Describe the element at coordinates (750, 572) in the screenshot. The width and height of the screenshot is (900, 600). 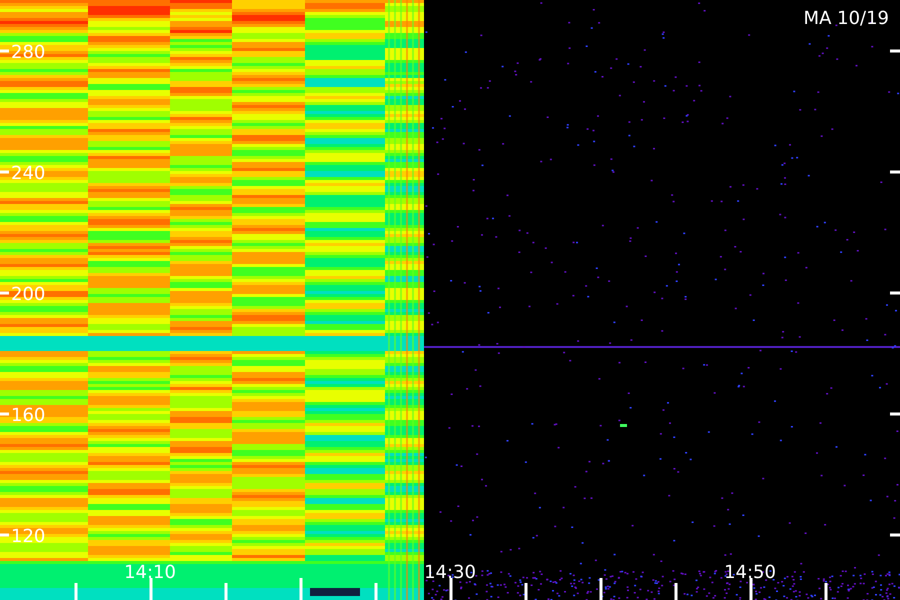
I see `axis-tick-label: 14:50` at that location.